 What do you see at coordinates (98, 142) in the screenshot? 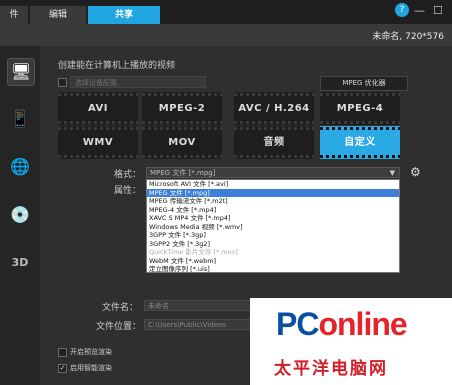
I see `format-wmv-button: WMV` at bounding box center [98, 142].